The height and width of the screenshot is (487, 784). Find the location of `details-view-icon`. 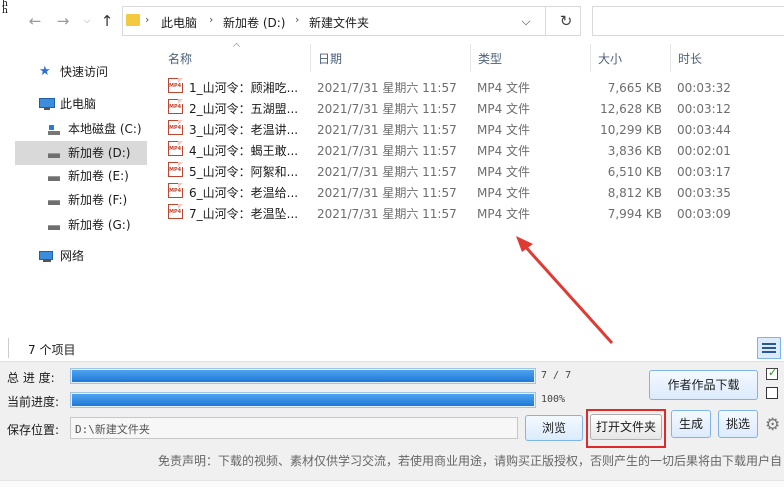

details-view-icon is located at coordinates (769, 348).